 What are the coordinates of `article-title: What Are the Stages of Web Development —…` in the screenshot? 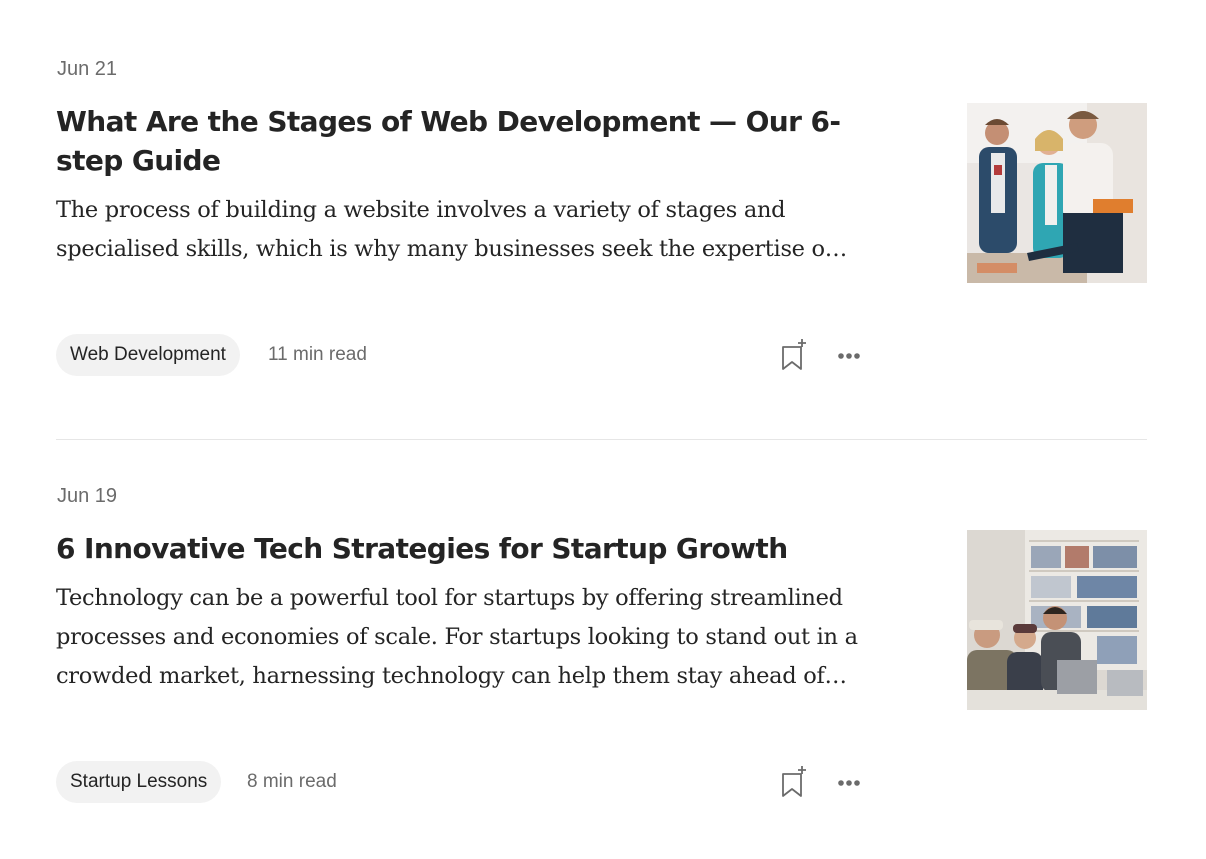 It's located at (456, 141).